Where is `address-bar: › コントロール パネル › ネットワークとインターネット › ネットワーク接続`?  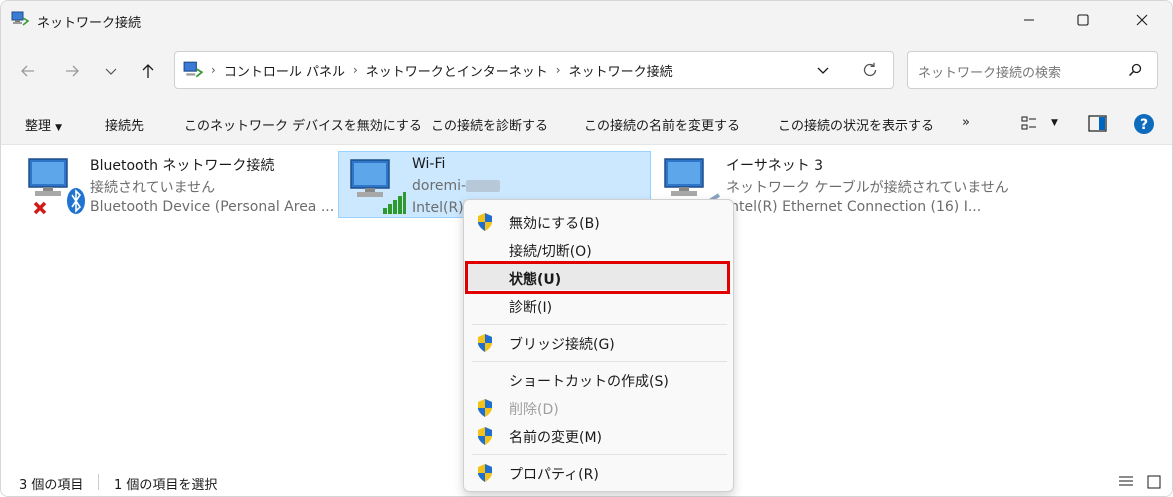 address-bar: › コントロール パネル › ネットワークとインターネット › ネットワーク接続 is located at coordinates (534, 70).